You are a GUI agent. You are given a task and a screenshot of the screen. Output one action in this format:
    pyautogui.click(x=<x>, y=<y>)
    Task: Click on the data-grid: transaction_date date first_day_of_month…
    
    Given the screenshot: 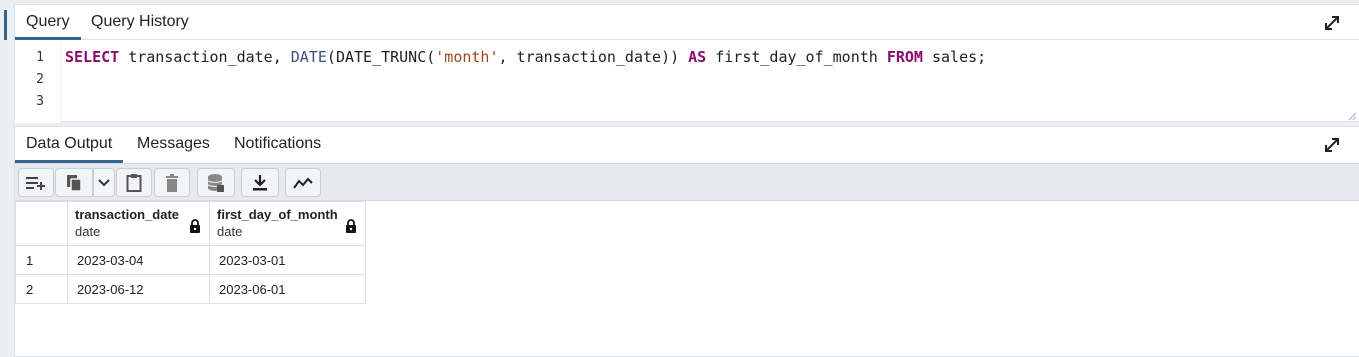 What is the action you would take?
    pyautogui.click(x=190, y=252)
    